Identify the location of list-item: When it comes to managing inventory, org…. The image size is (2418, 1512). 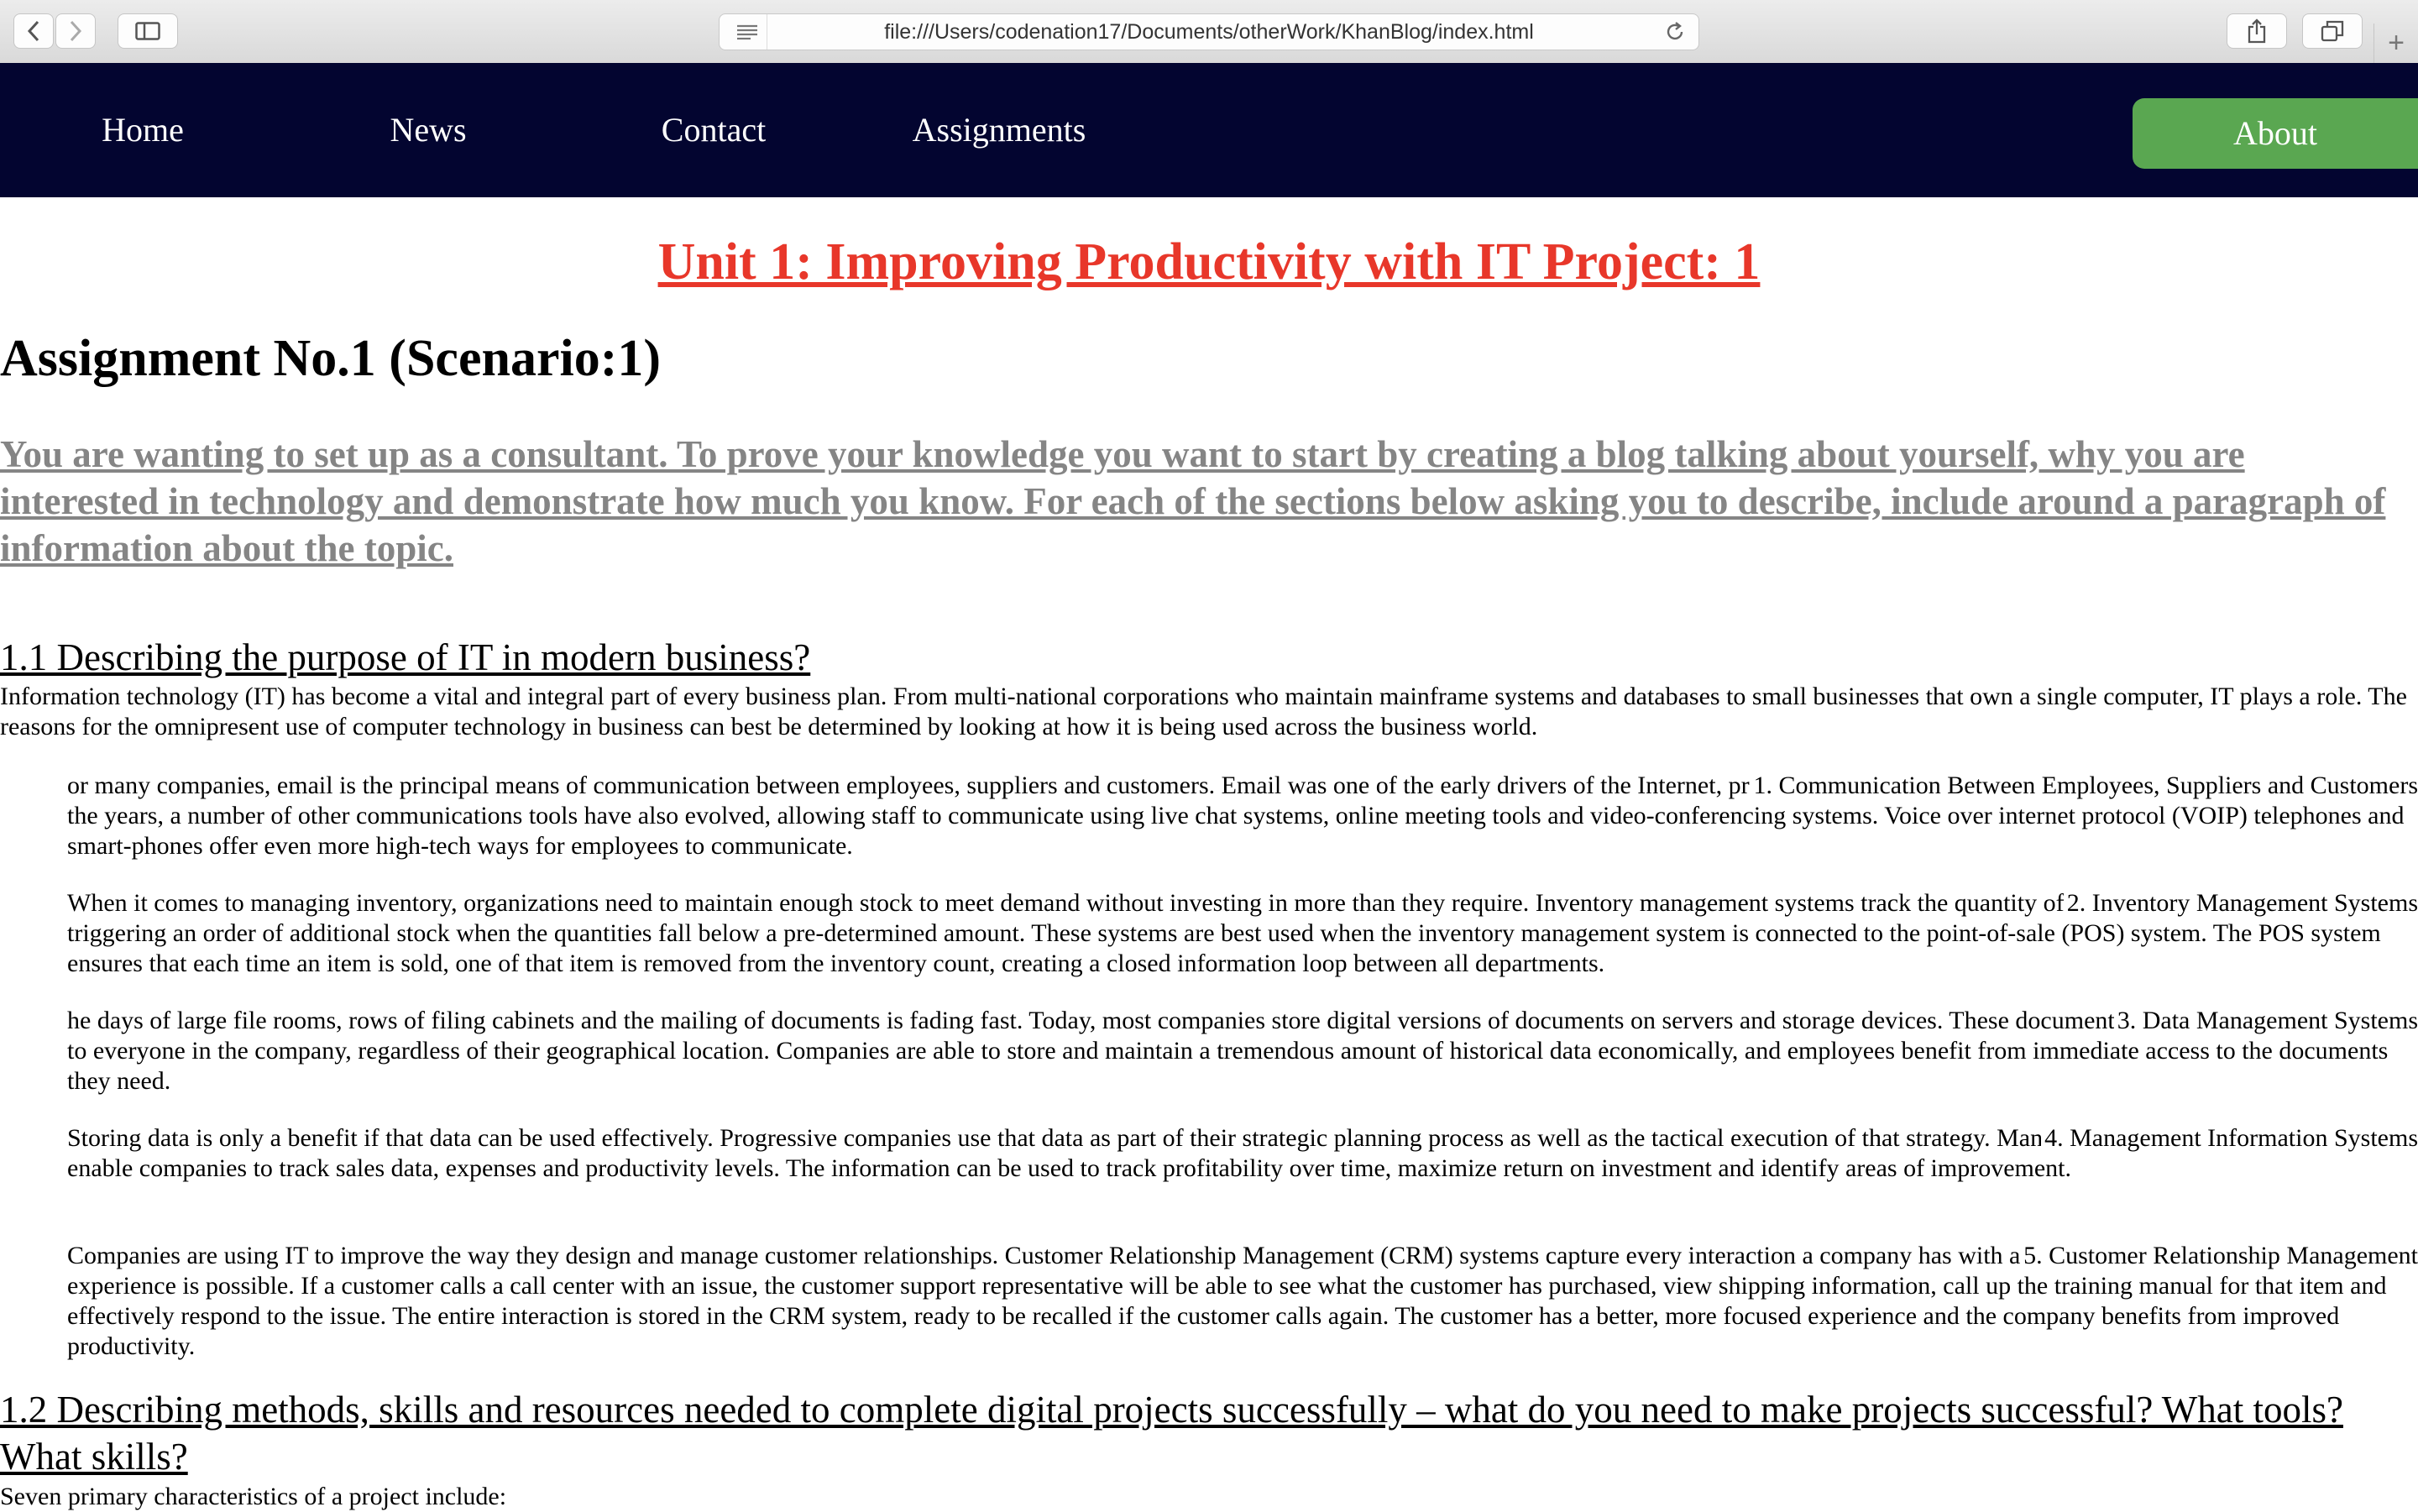
(1242, 933).